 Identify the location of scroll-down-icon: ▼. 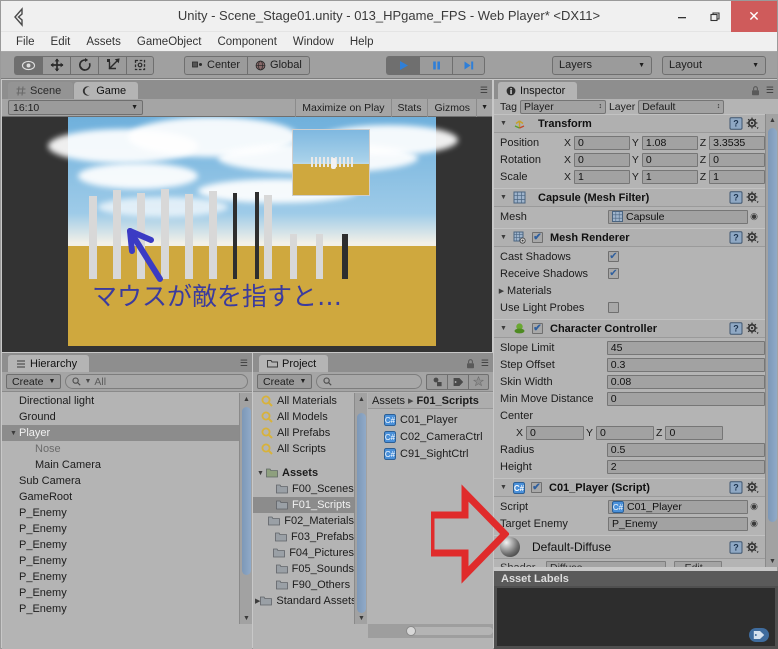
(772, 561).